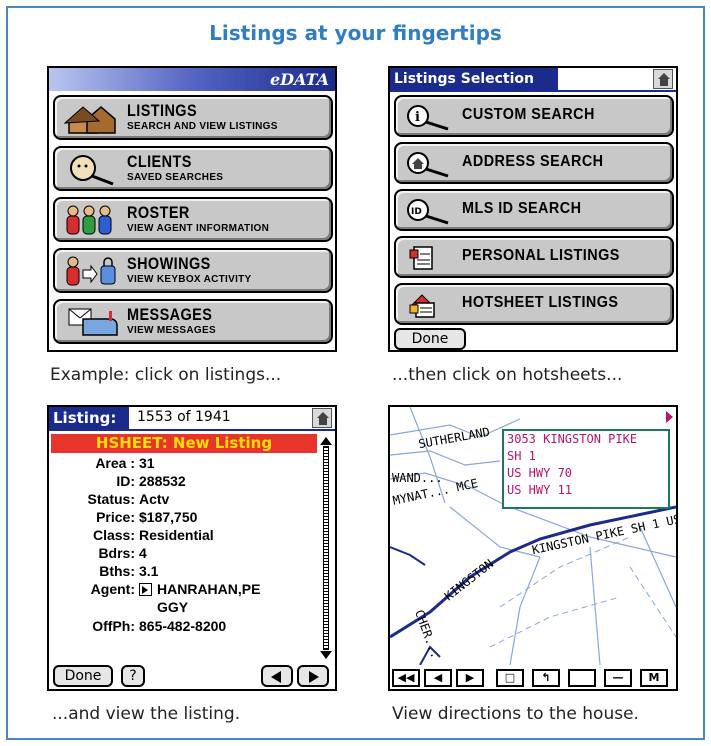  What do you see at coordinates (528, 114) in the screenshot?
I see `custom-search-label: CUSTOM SEARCH` at bounding box center [528, 114].